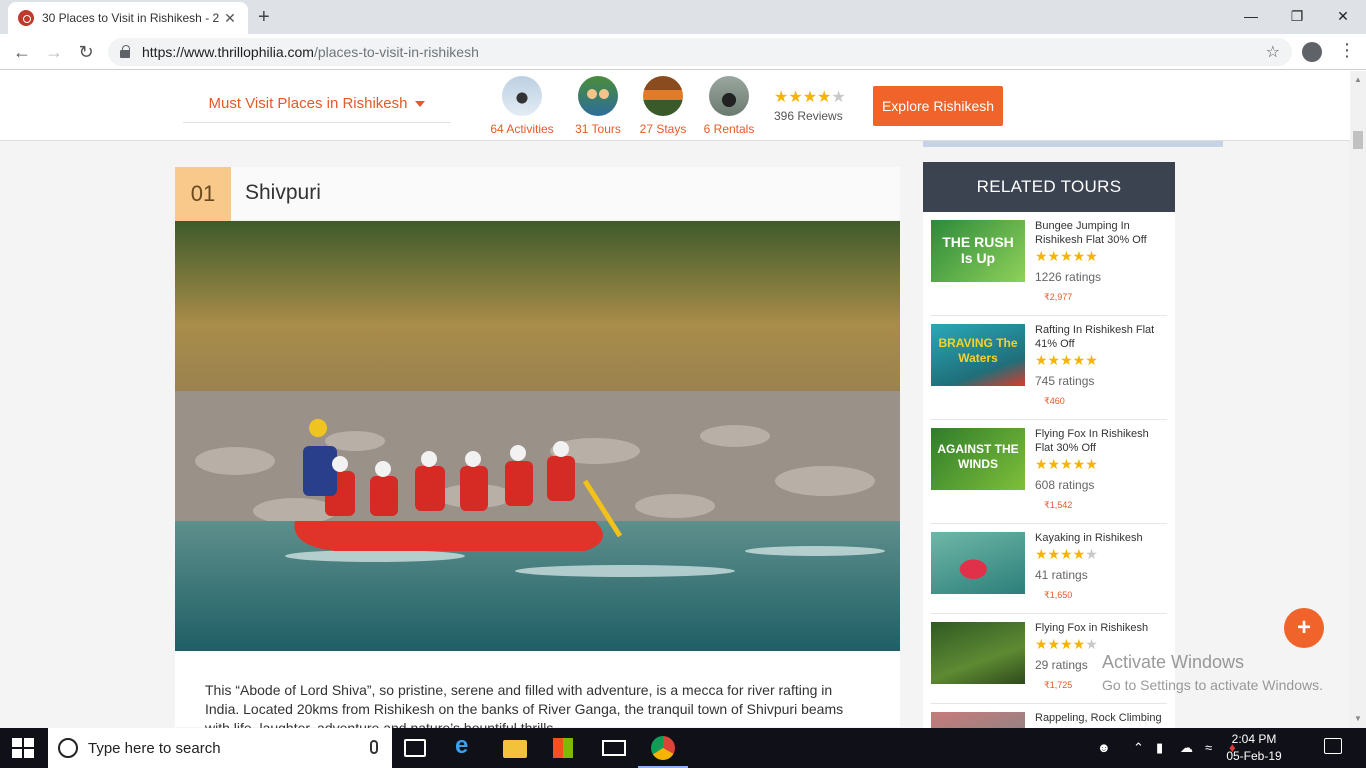 The image size is (1366, 768). What do you see at coordinates (68, 748) in the screenshot?
I see `cortana-icon` at bounding box center [68, 748].